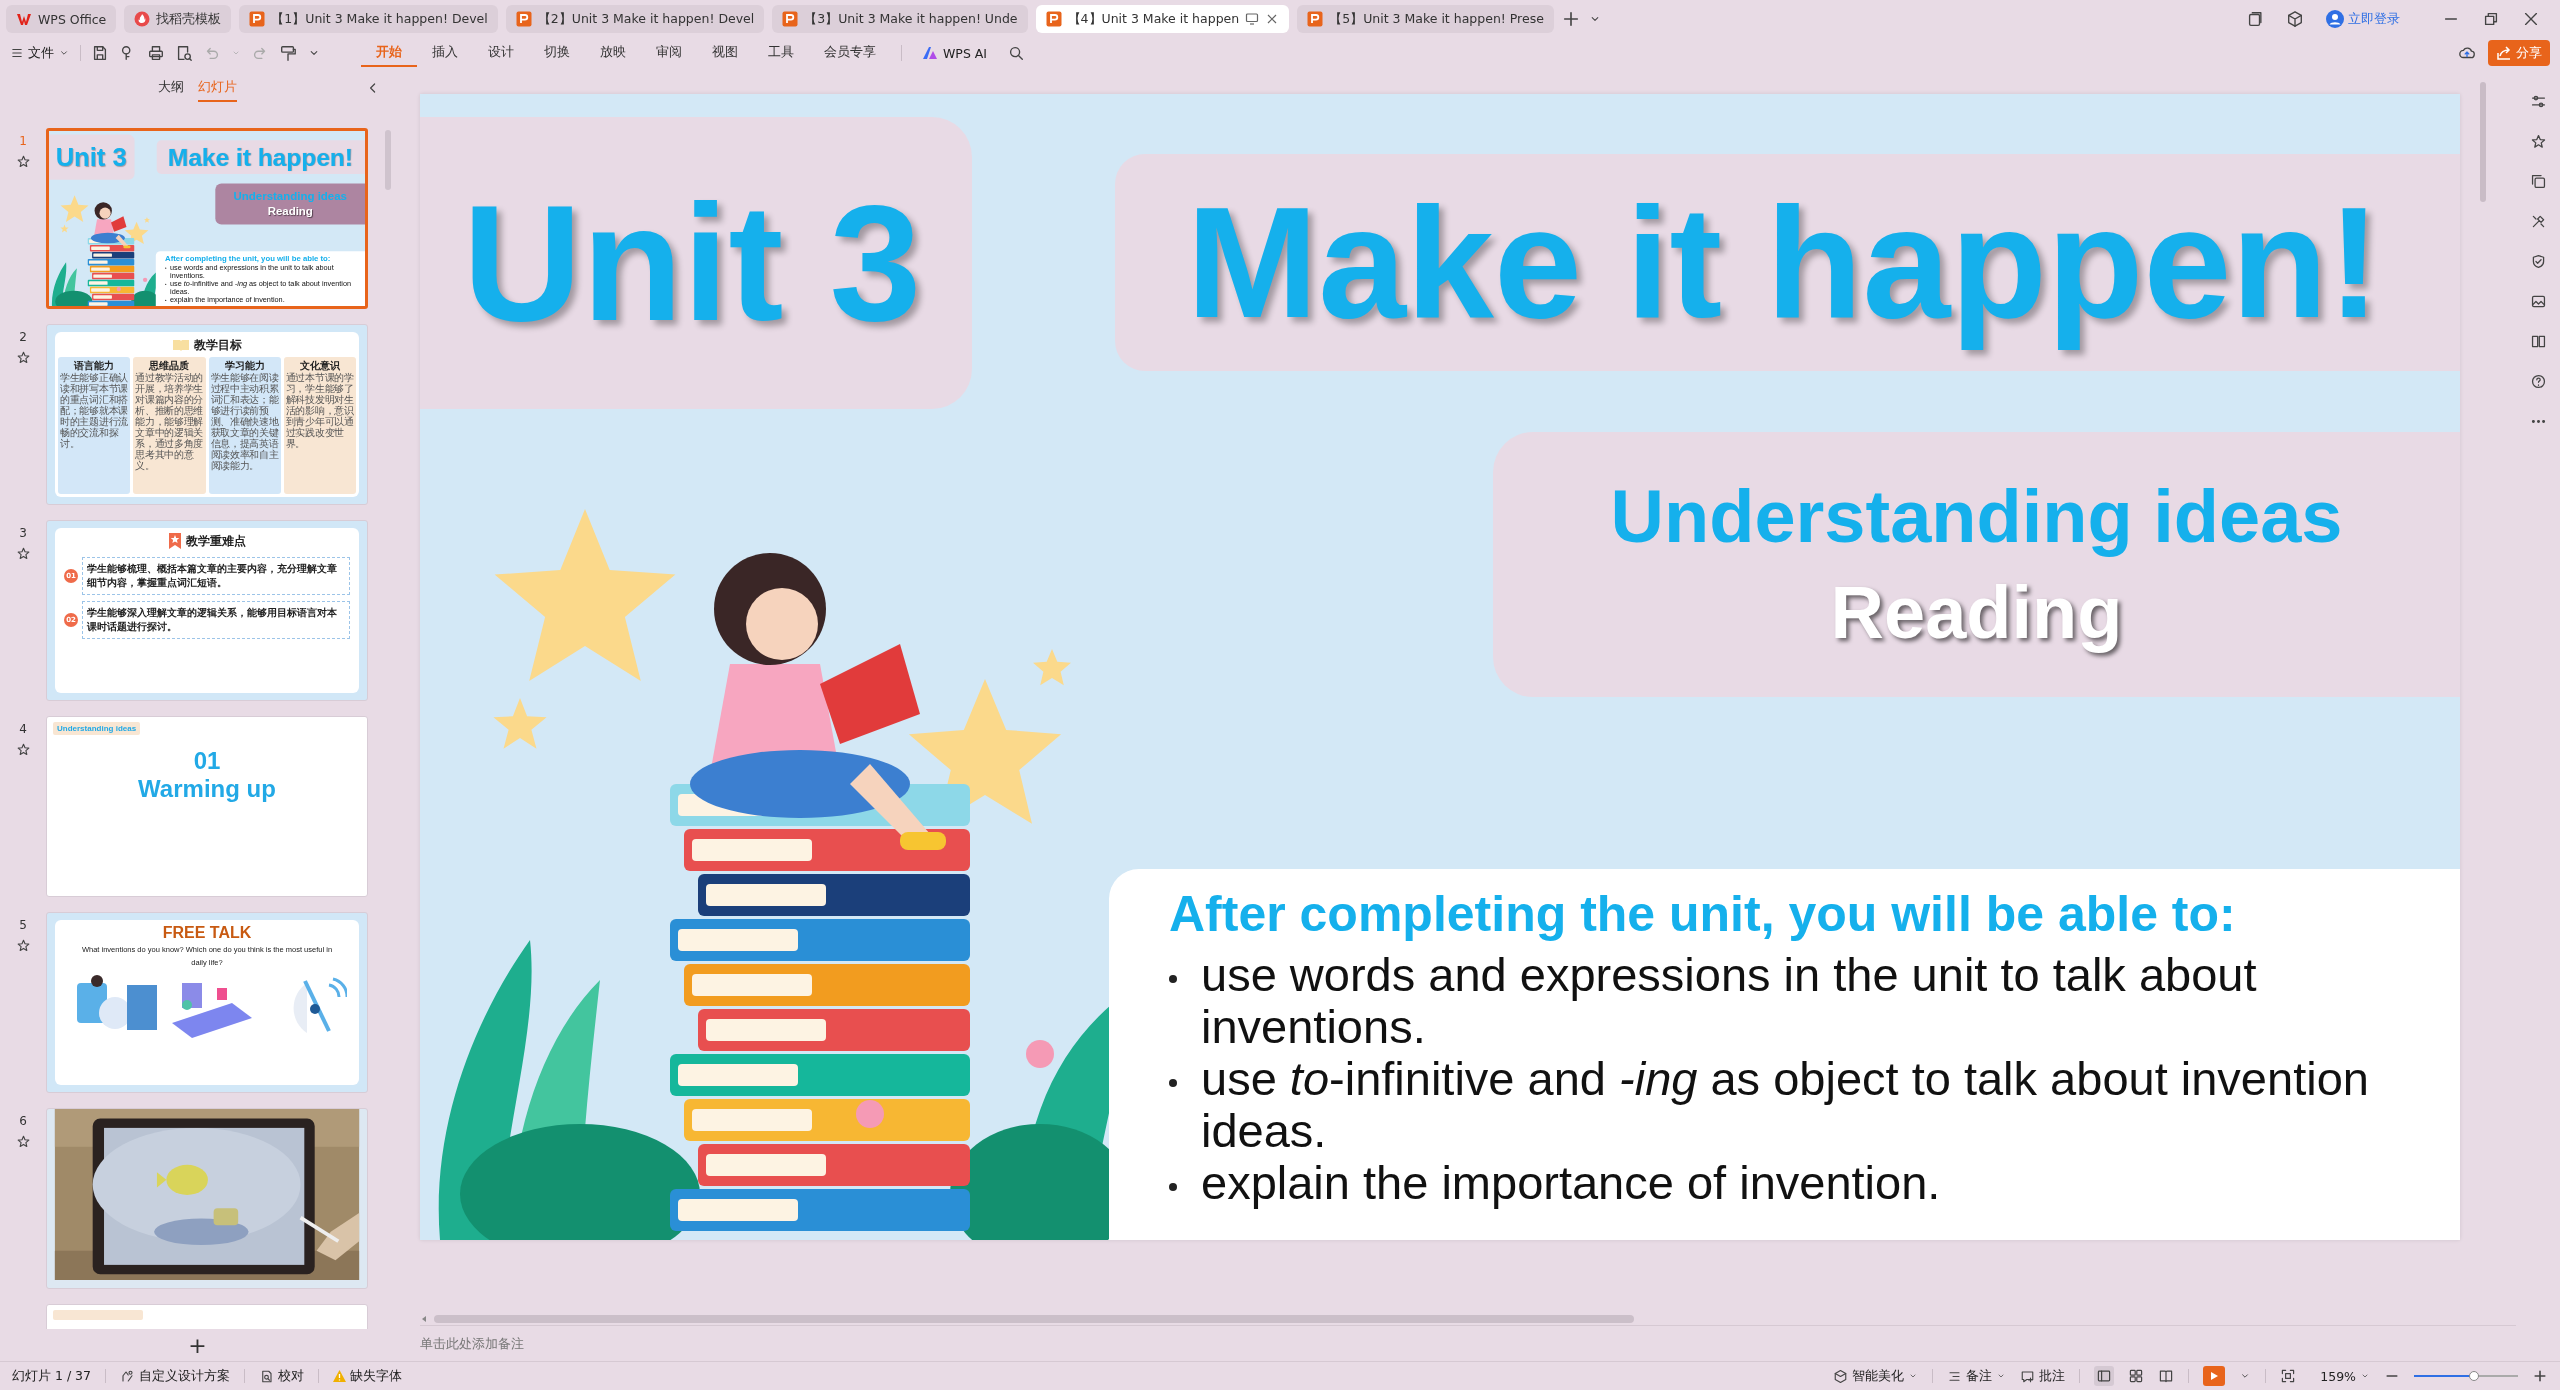 This screenshot has width=2560, height=1390. Describe the element at coordinates (955, 53) in the screenshot. I see `wps-ai-button: WPS AI` at that location.